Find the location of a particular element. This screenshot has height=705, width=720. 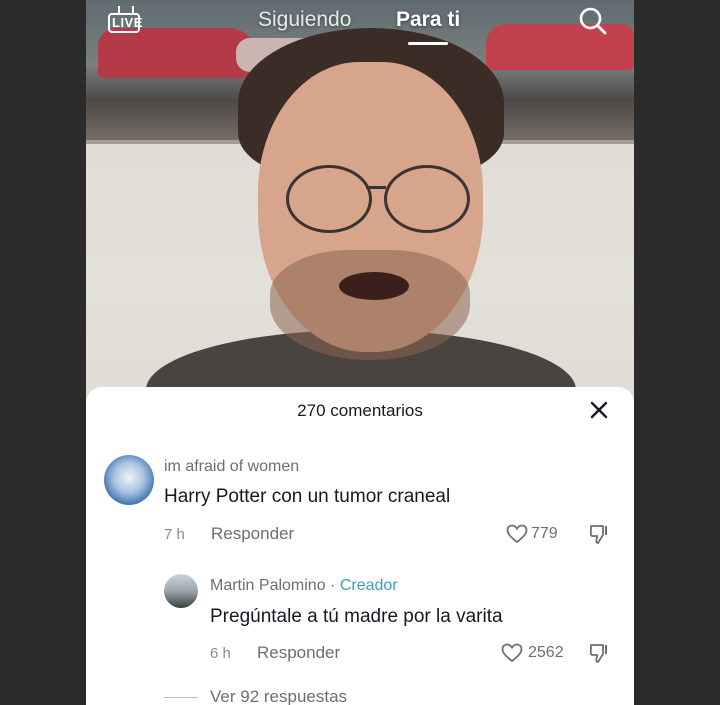

glasses-right-lens is located at coordinates (427, 199).